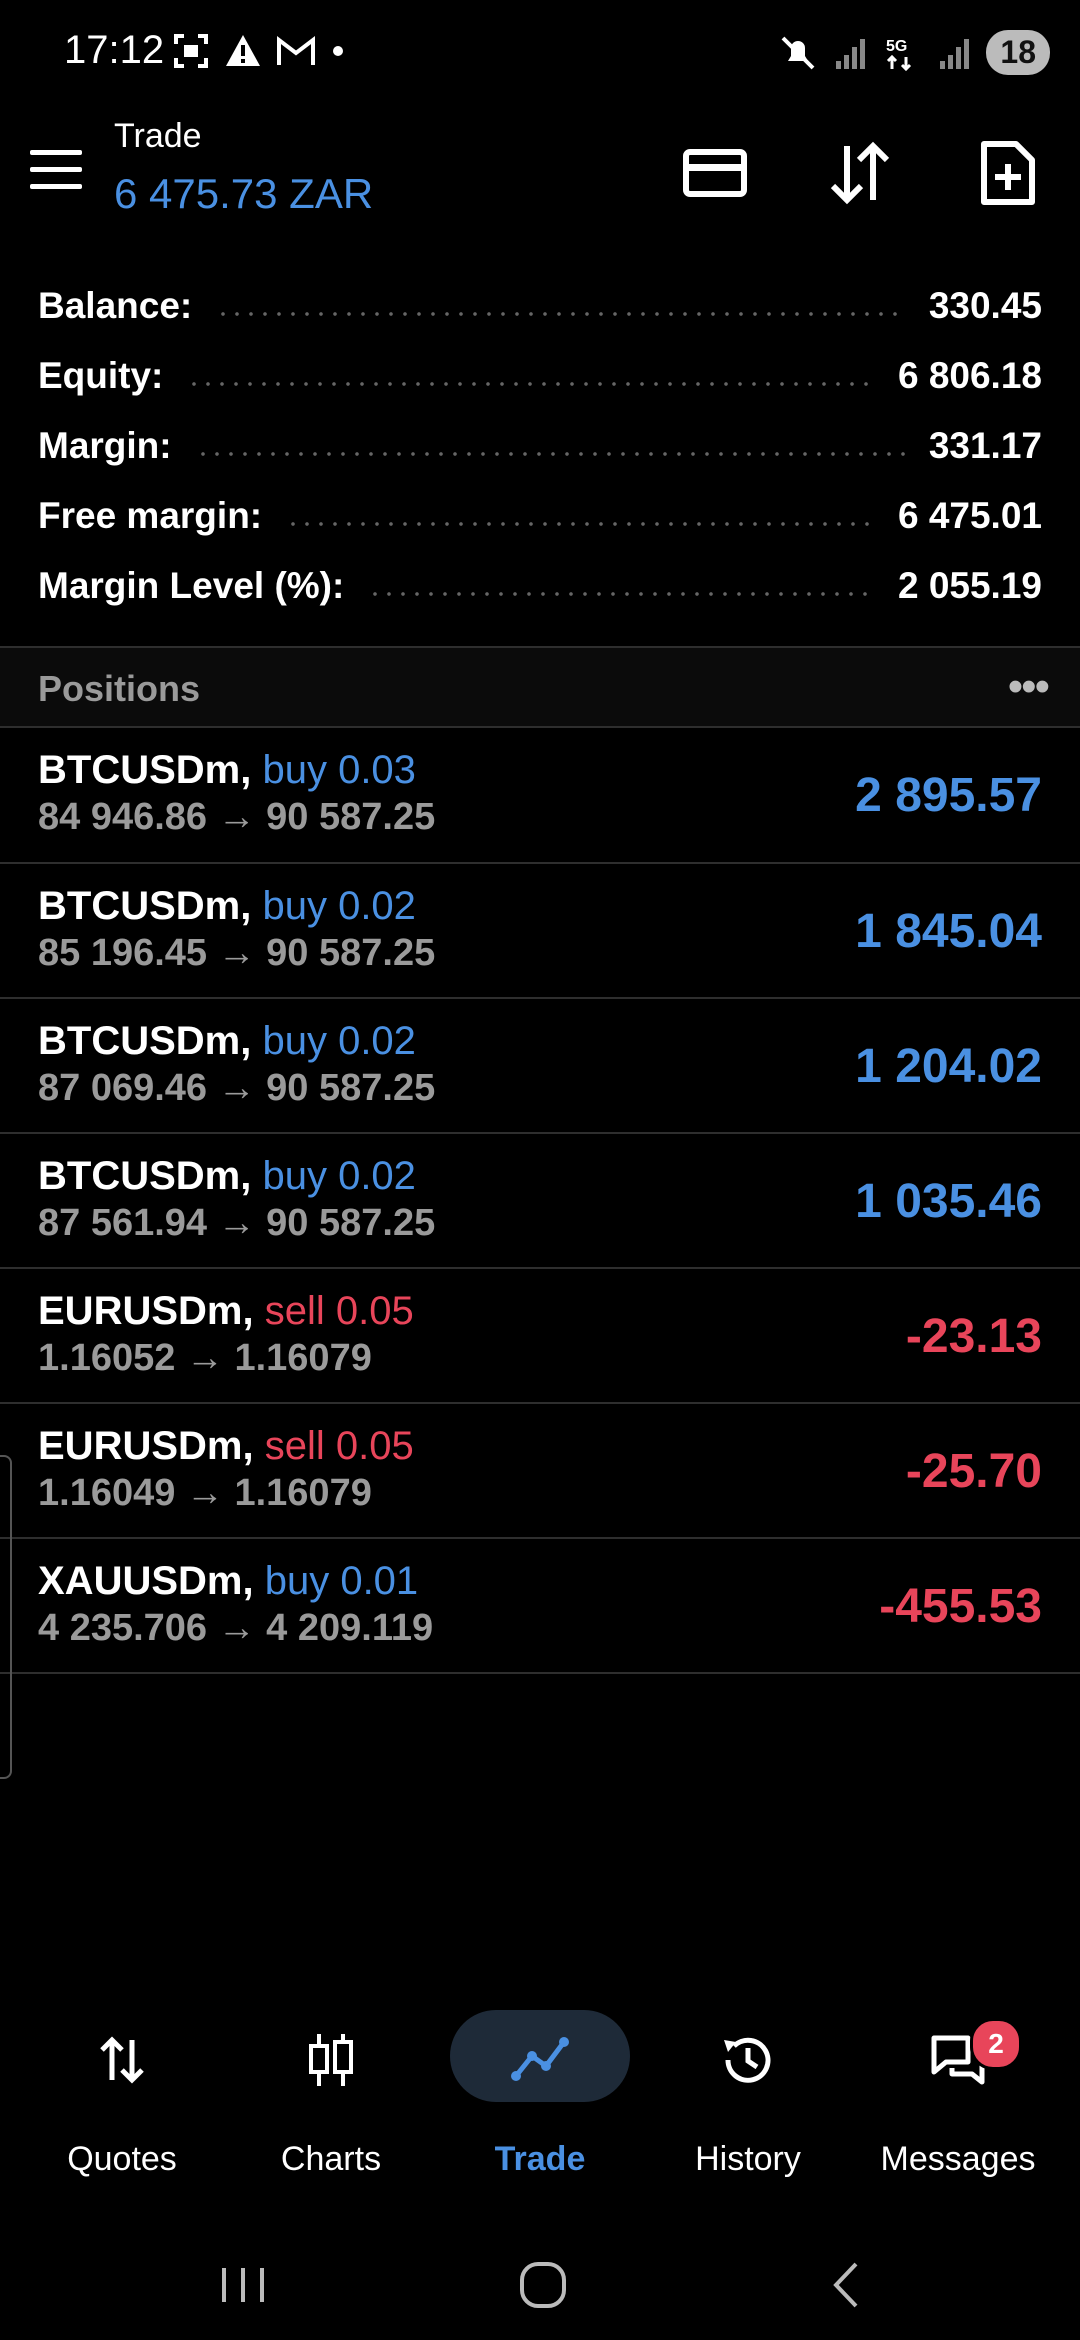  I want to click on card-icon, so click(715, 173).